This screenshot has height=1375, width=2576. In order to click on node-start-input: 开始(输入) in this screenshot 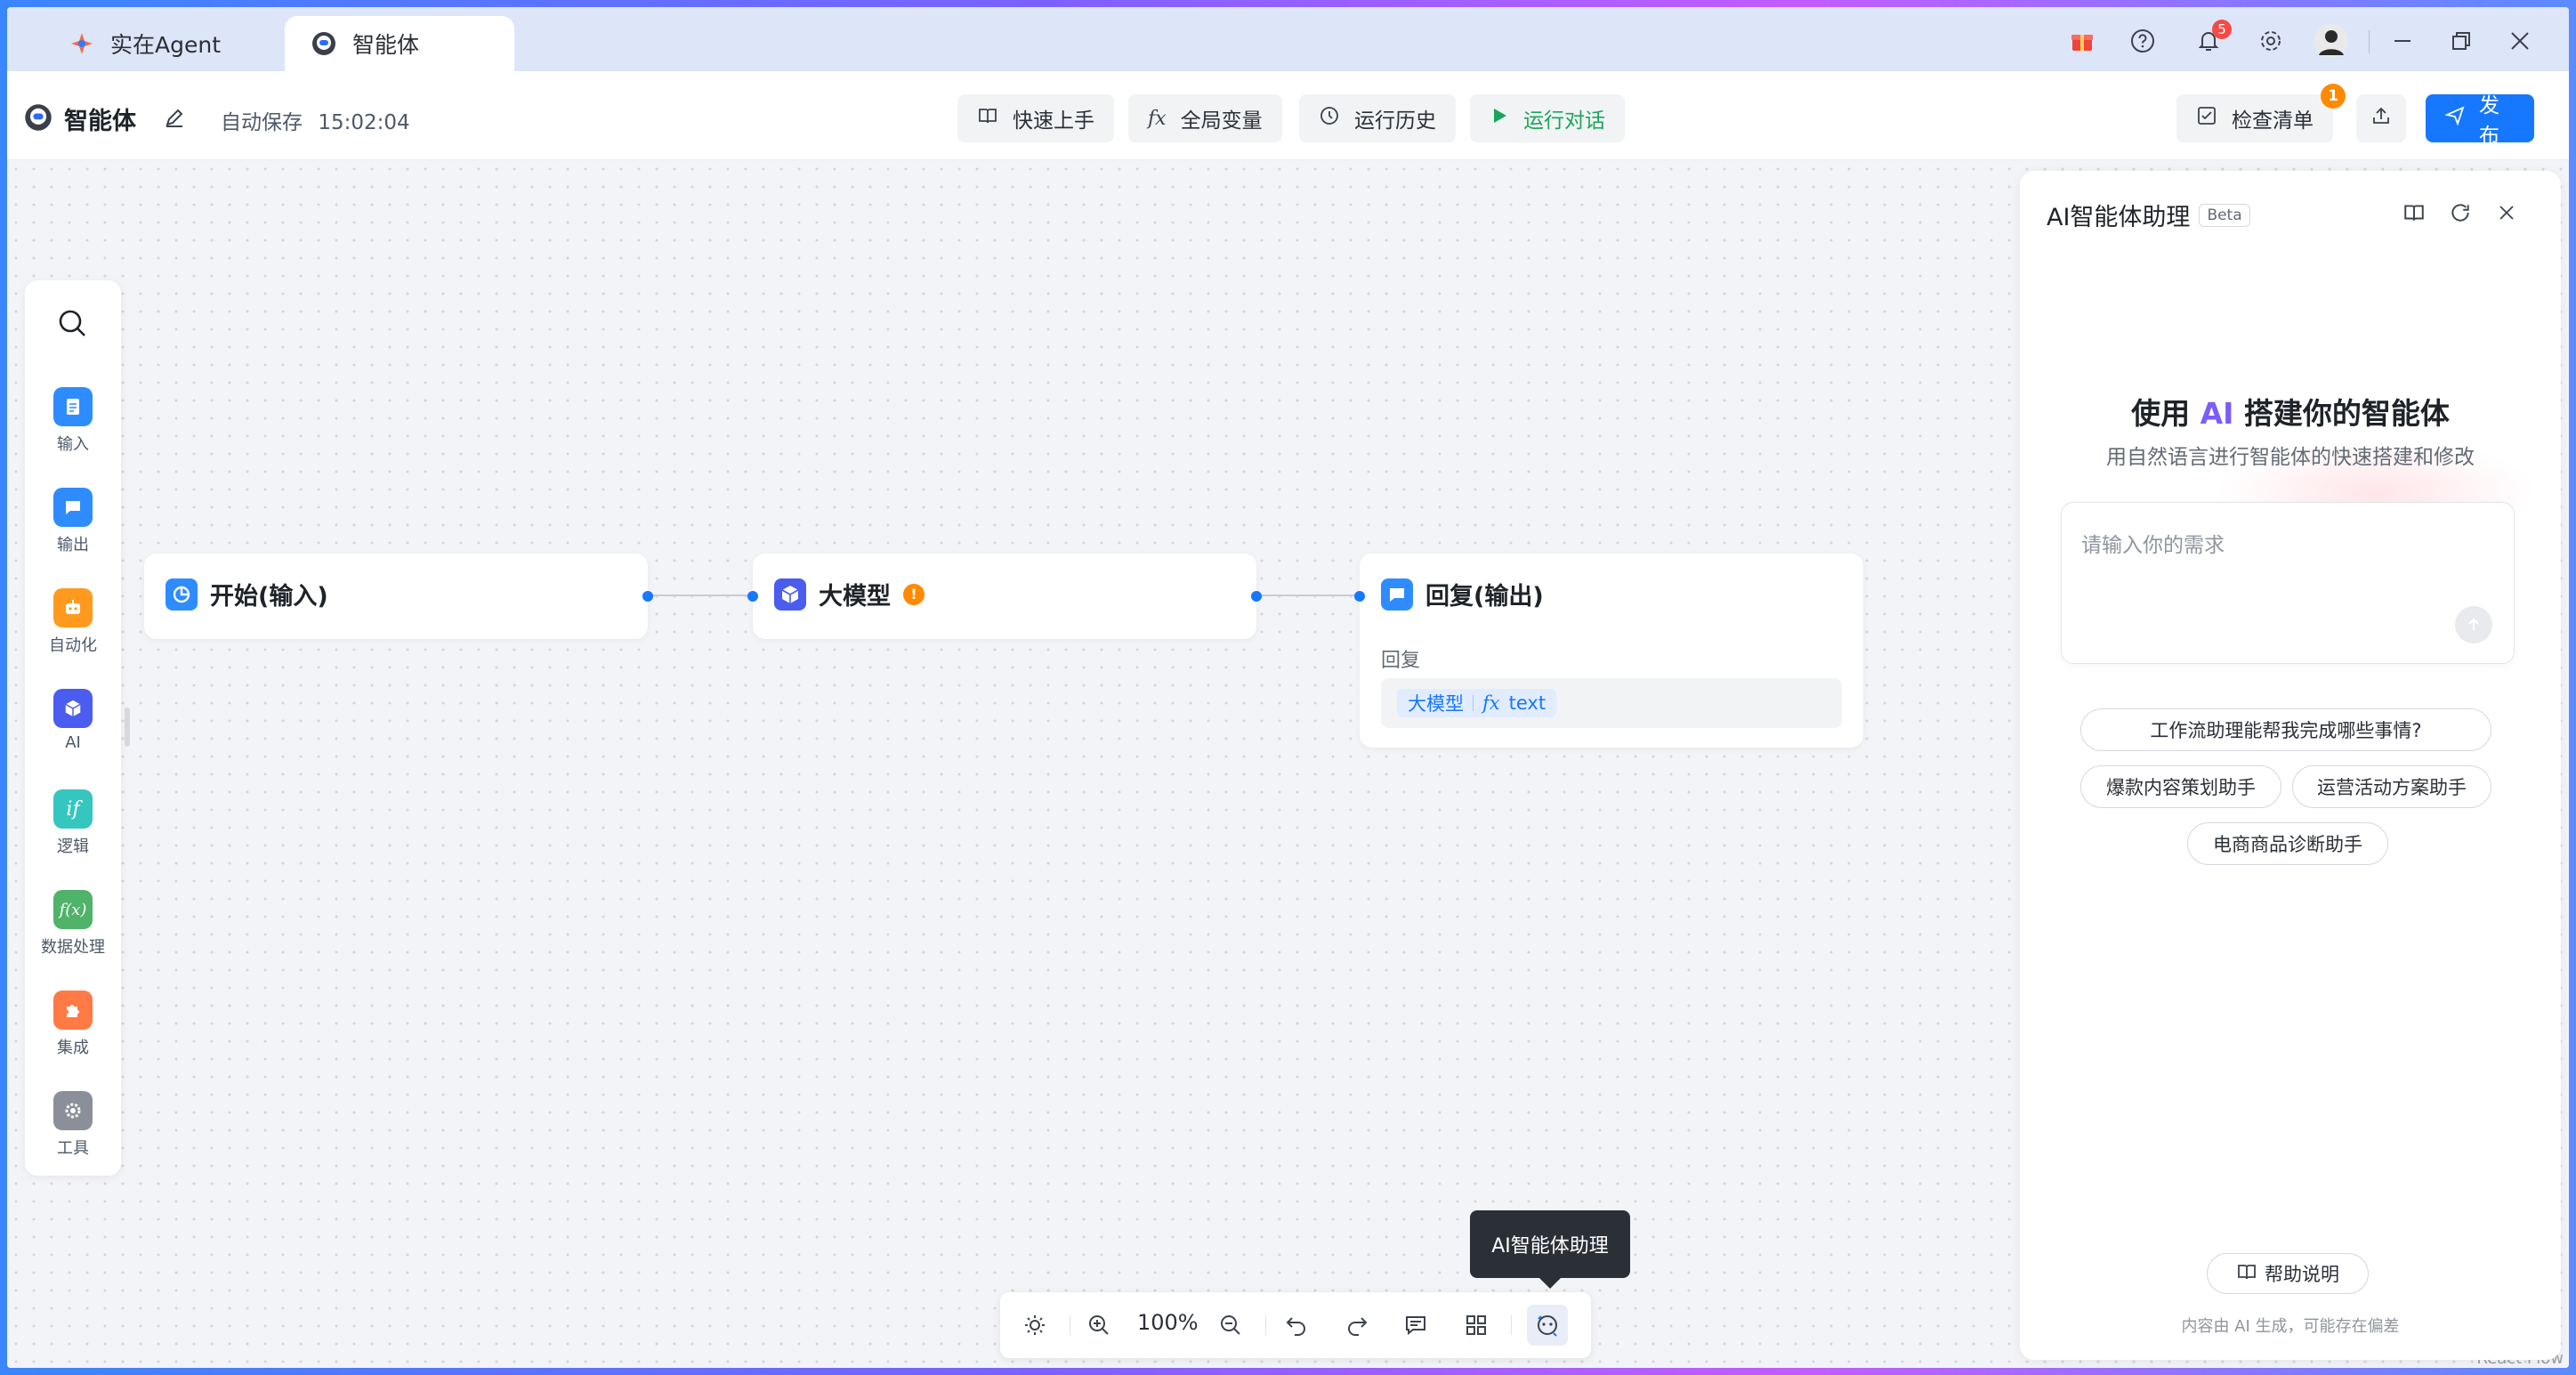, I will do `click(398, 596)`.